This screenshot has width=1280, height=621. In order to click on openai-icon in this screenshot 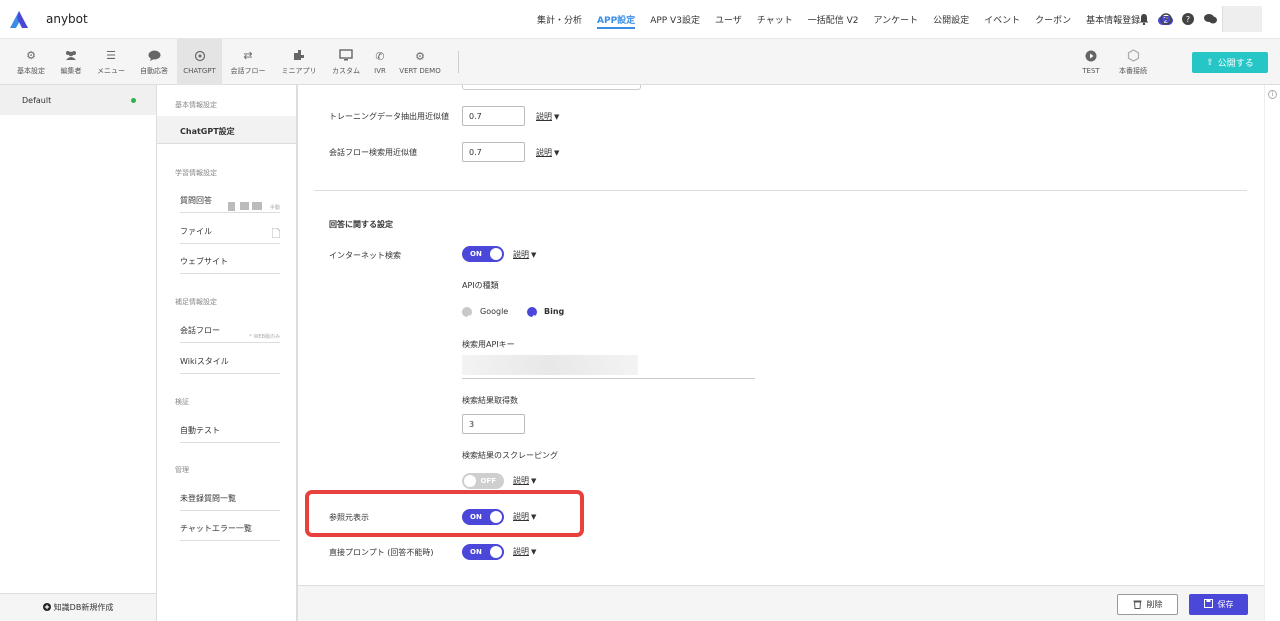, I will do `click(200, 56)`.